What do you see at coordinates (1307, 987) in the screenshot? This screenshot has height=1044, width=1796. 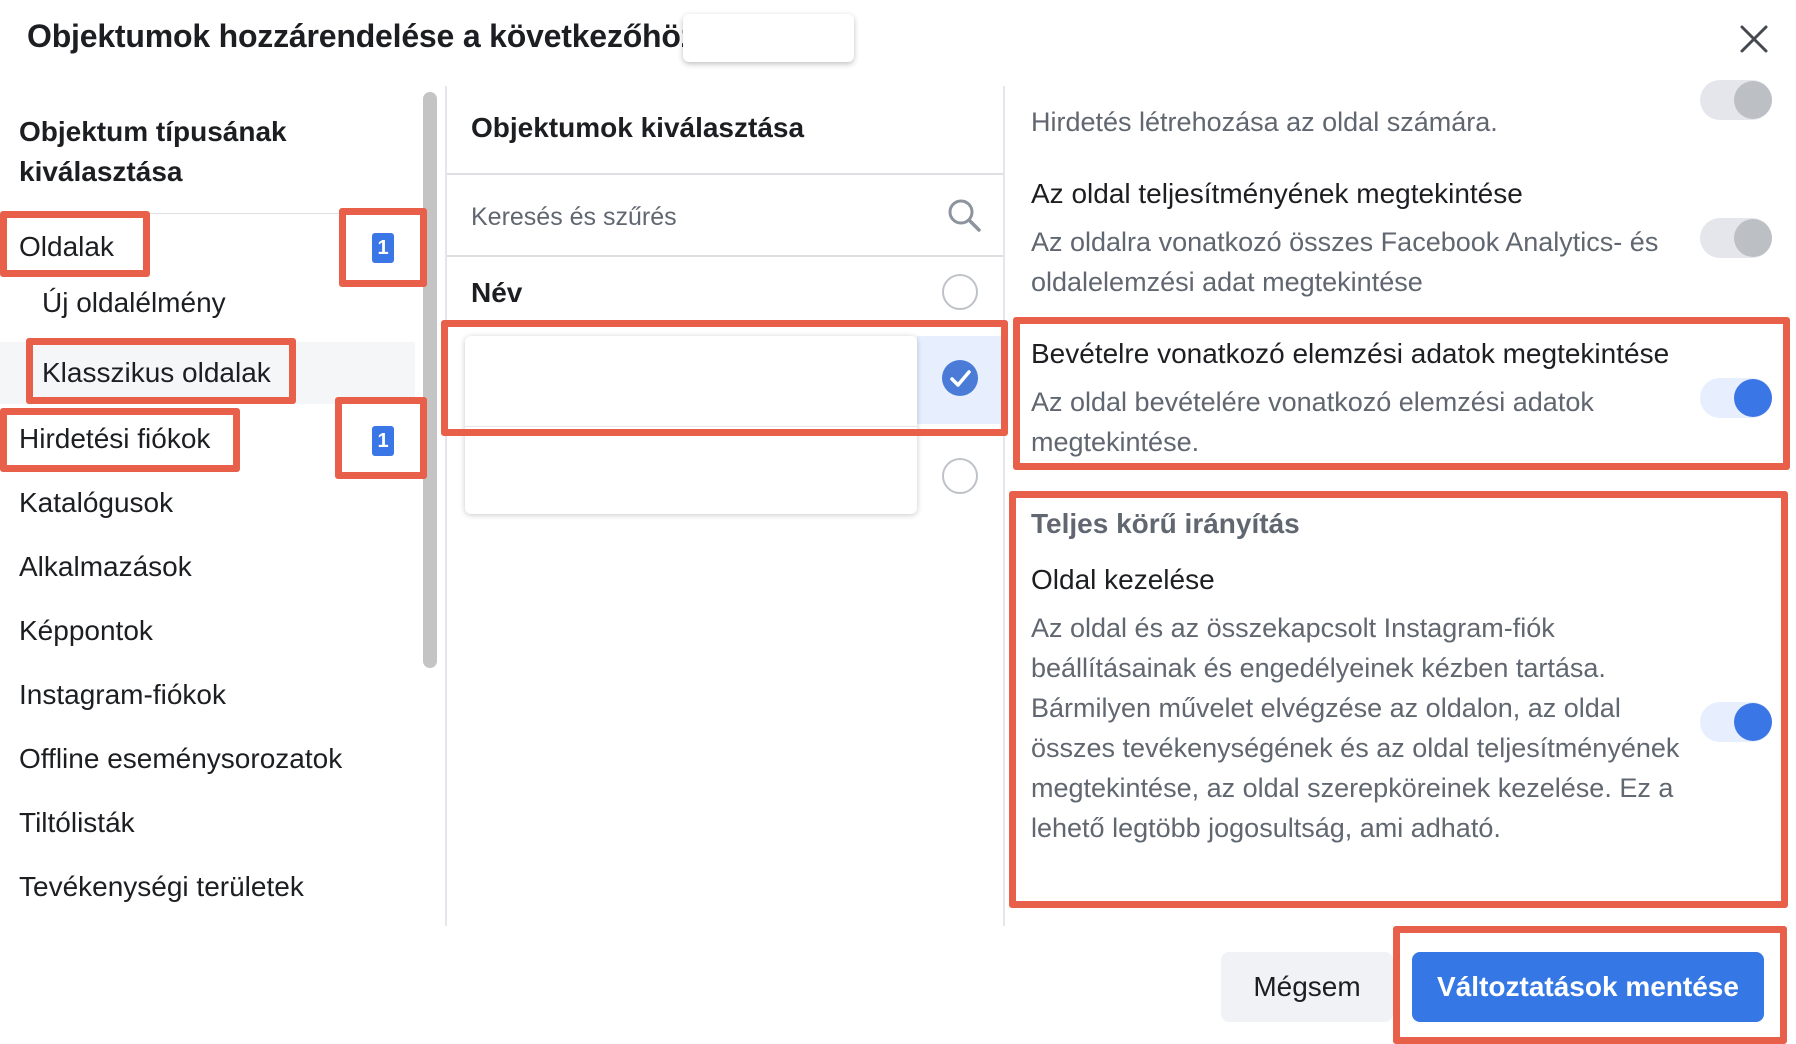 I see `cancel-button: Mégsem` at bounding box center [1307, 987].